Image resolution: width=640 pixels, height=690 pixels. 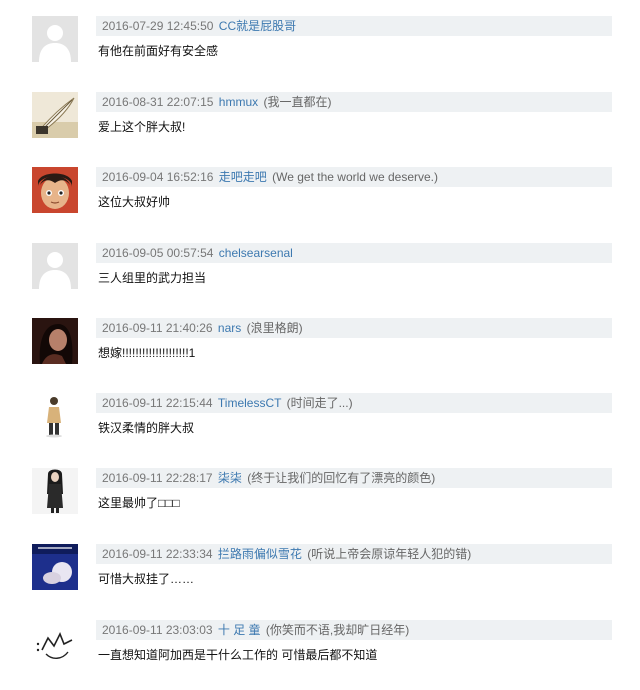 I want to click on comment-meta: 2016-09-05 00:57:54 chelsearsenal, so click(x=354, y=253).